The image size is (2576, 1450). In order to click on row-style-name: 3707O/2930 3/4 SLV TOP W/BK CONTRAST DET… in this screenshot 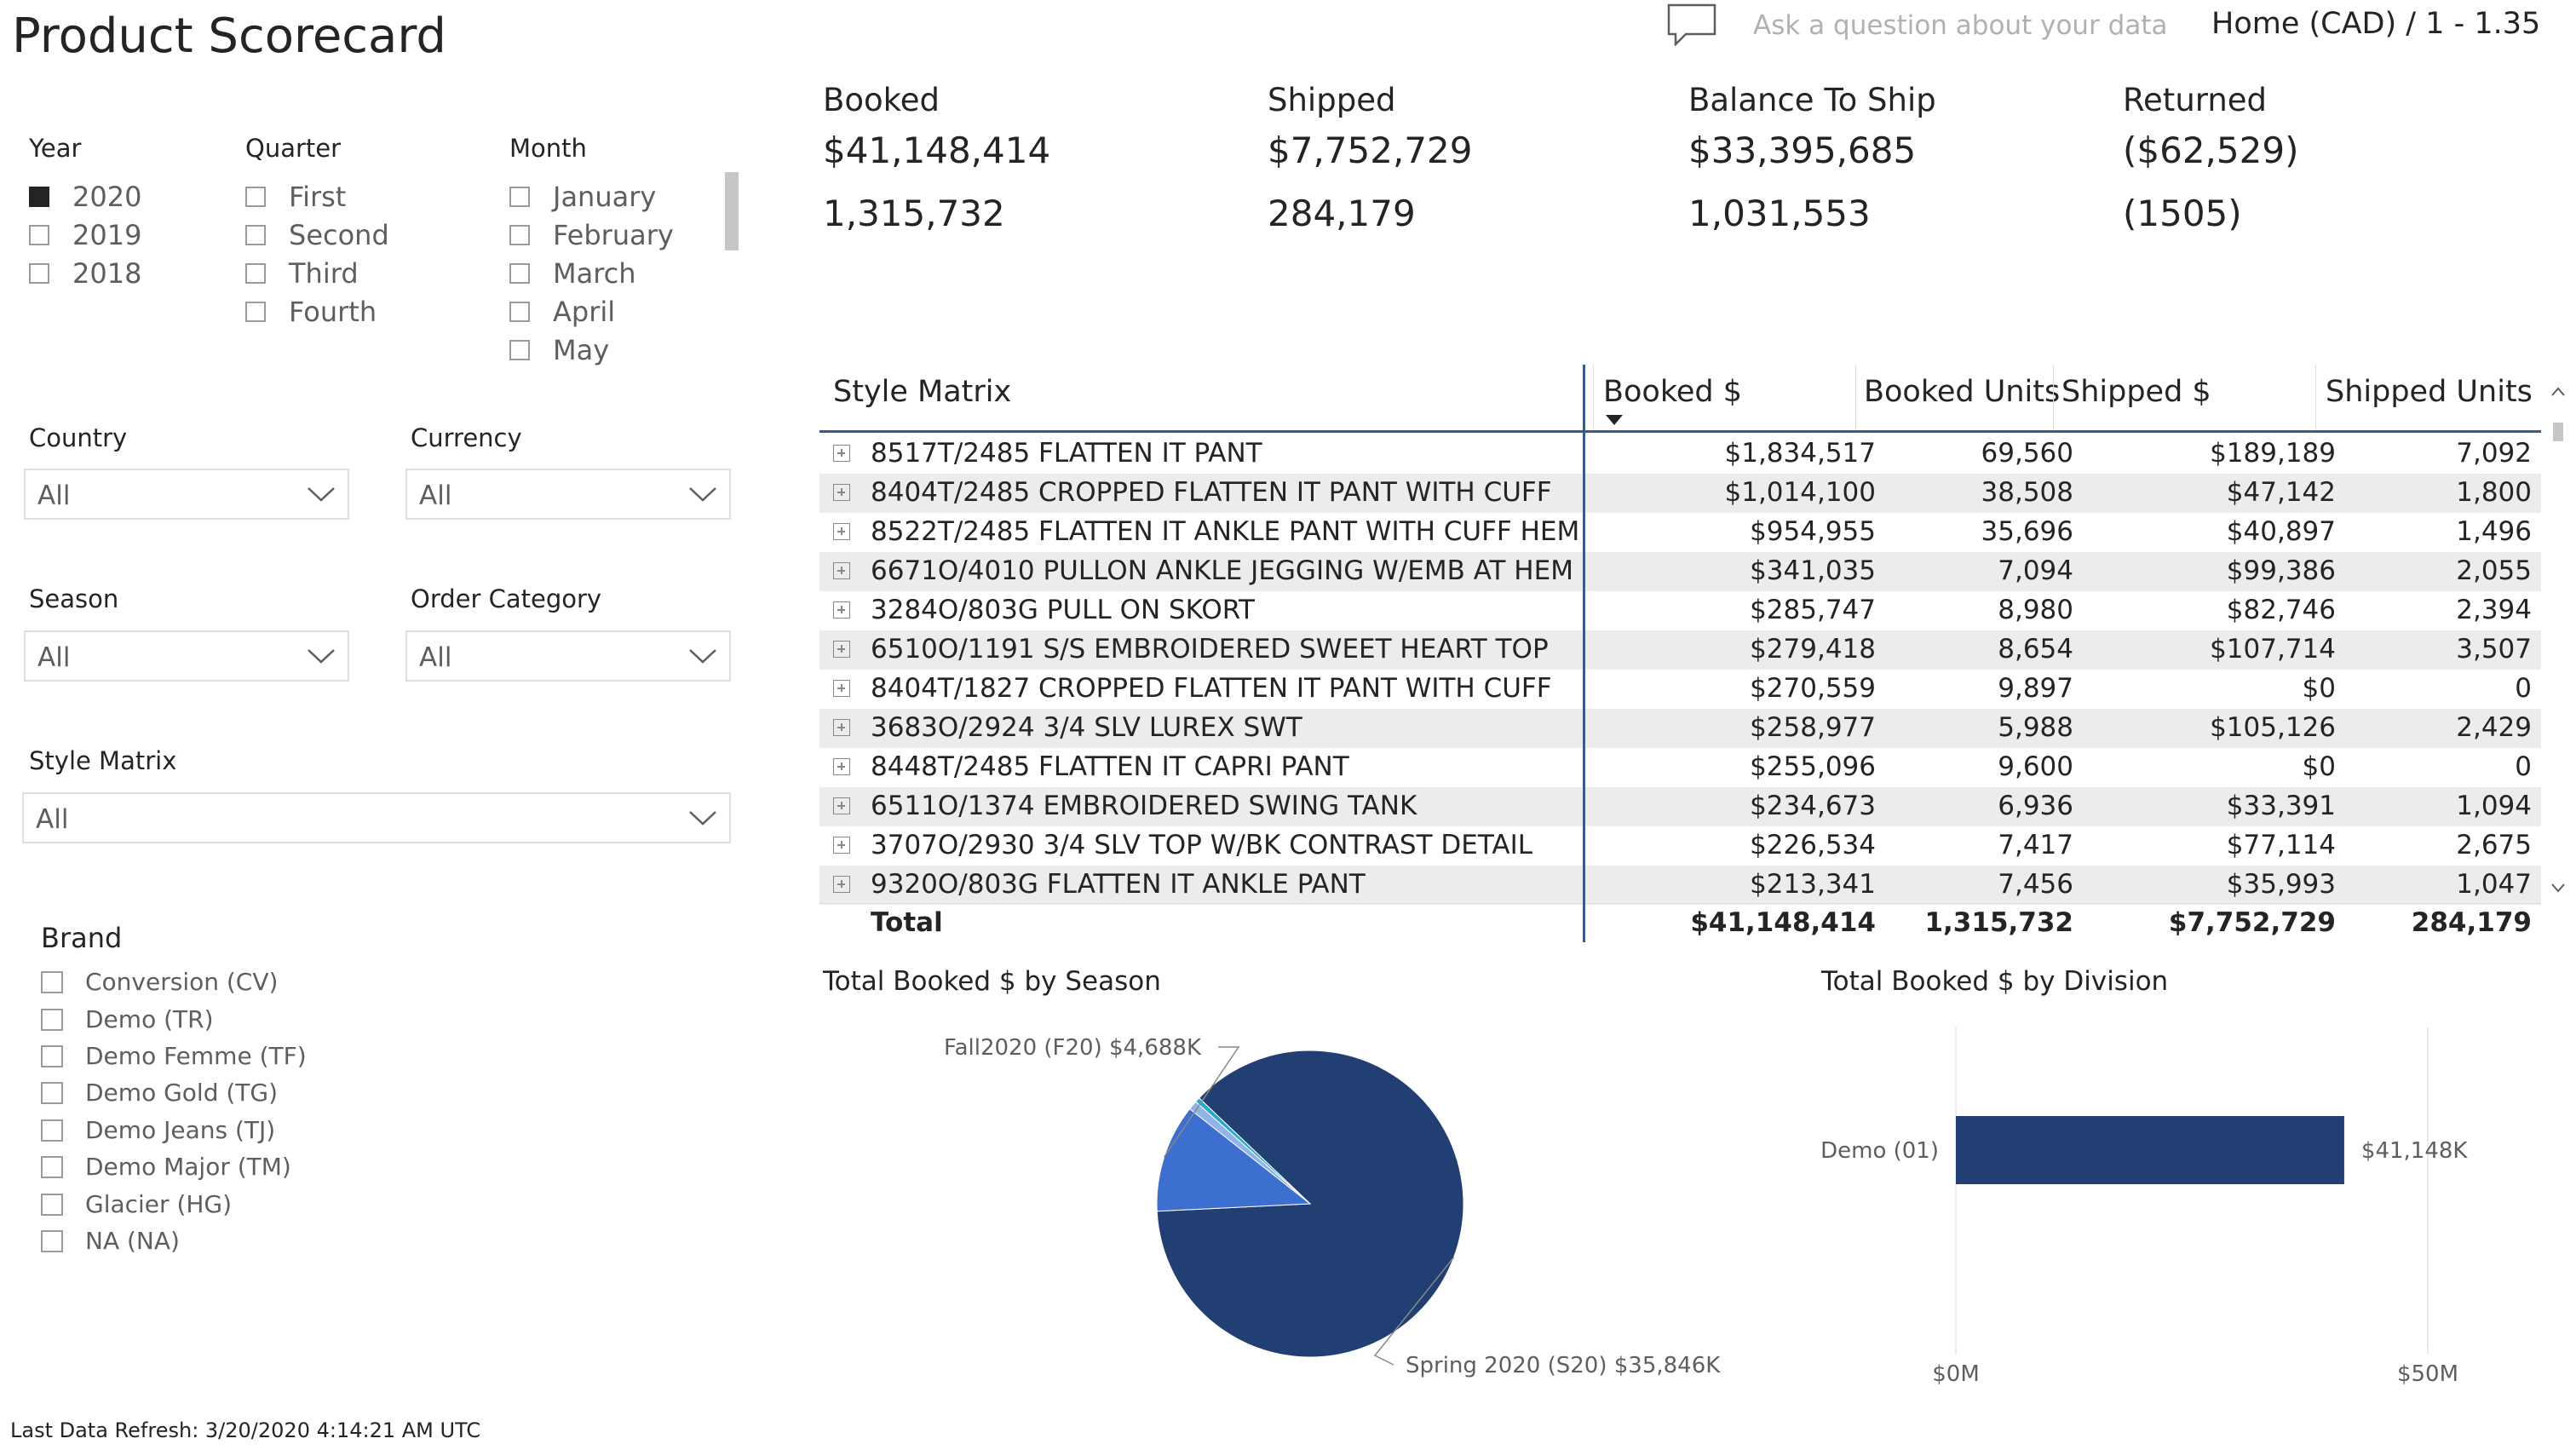, I will do `click(1201, 845)`.